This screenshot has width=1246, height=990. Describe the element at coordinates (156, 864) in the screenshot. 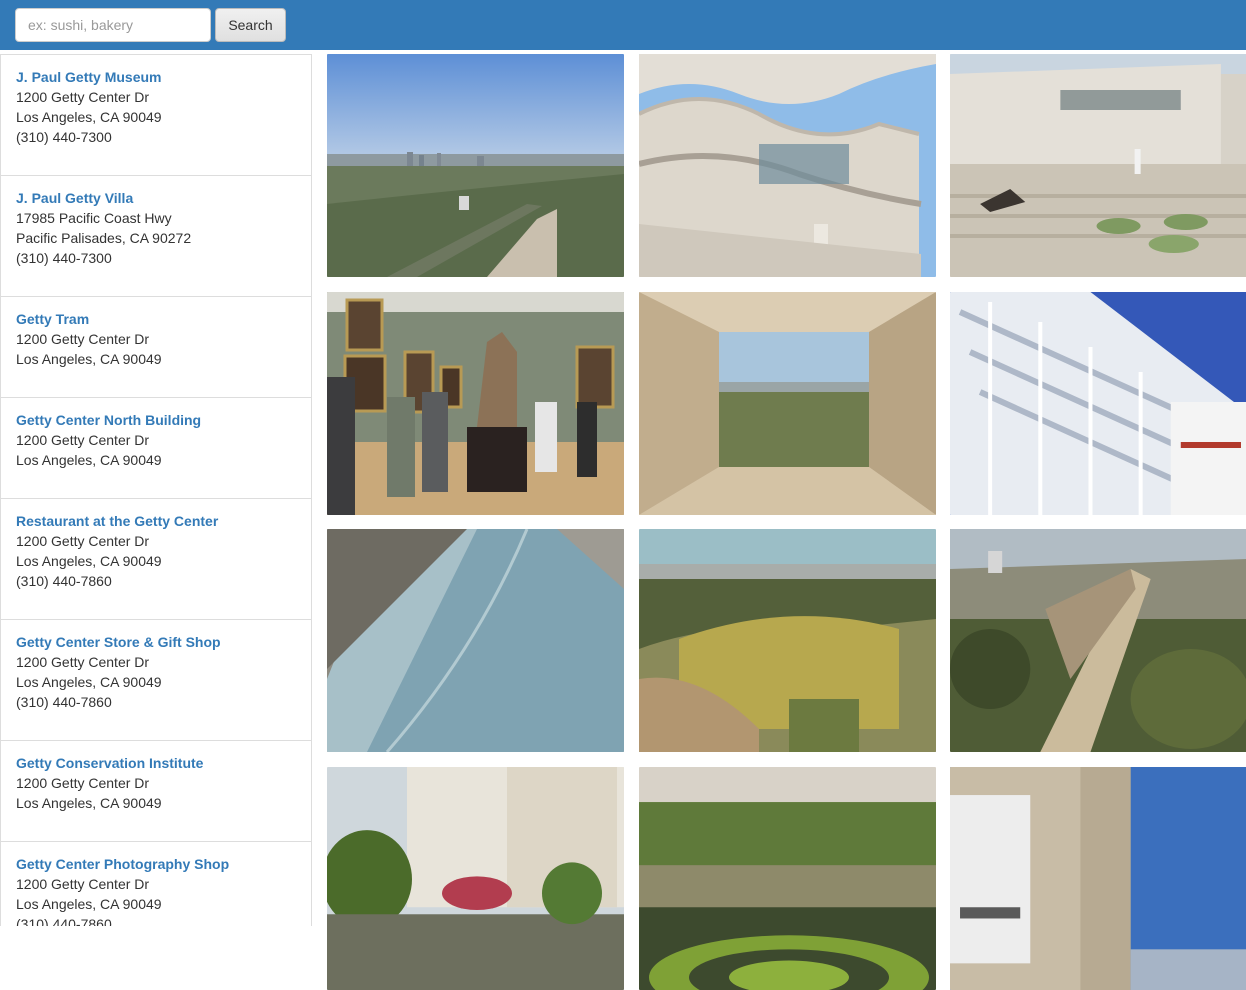

I see `result-name-link: Getty Center Photography Shop` at that location.